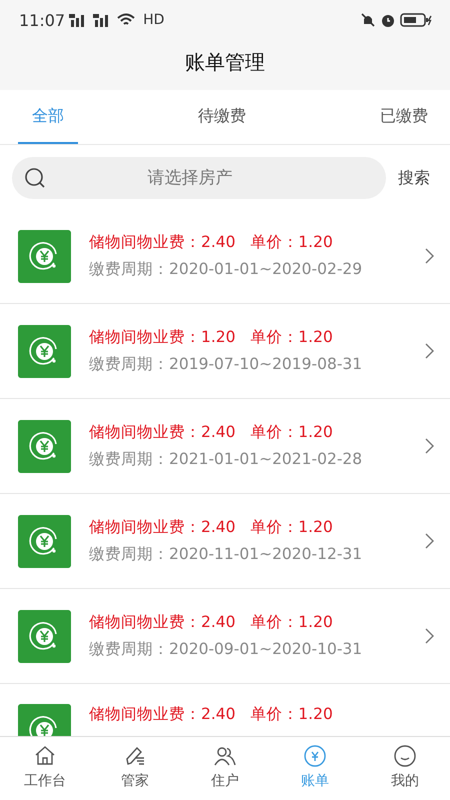 The height and width of the screenshot is (800, 450). Describe the element at coordinates (225, 351) in the screenshot. I see `bill-item: 储物间物业费：1.20 单价：1.20 缴费周期：2019-07-10~2019-08-31` at that location.